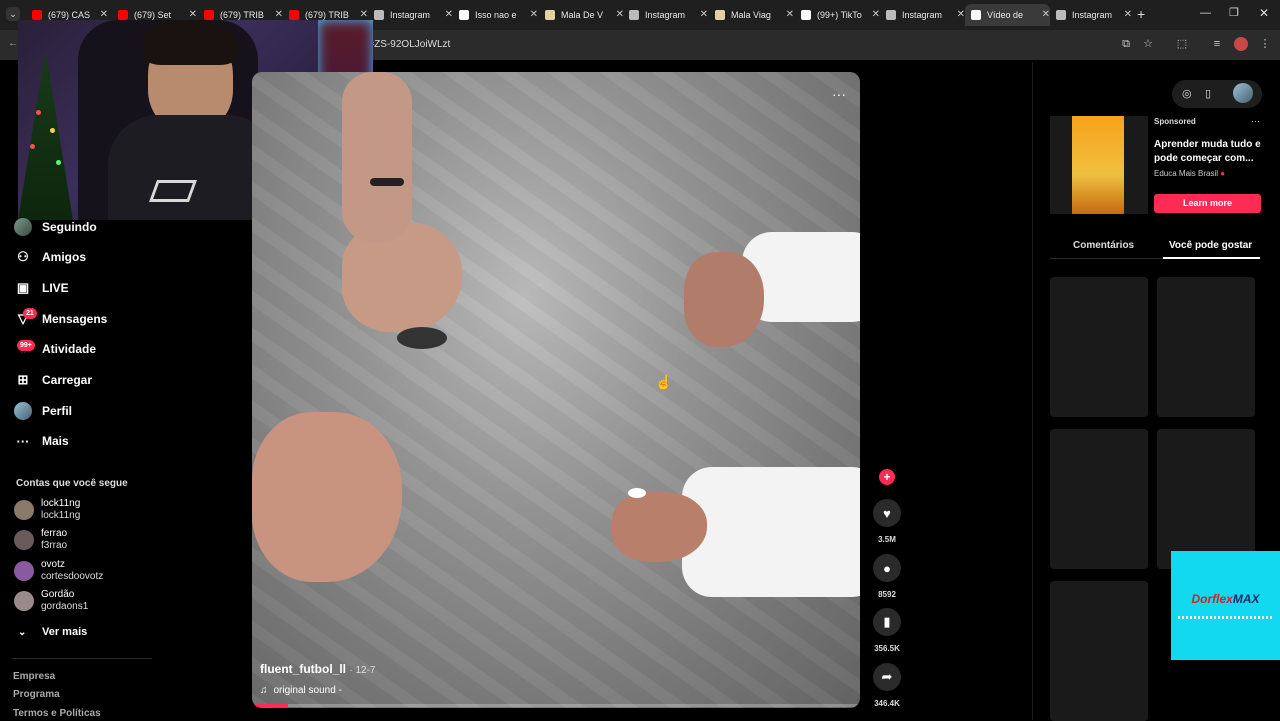 The width and height of the screenshot is (1280, 721). I want to click on browser-tab: Mala Viag ✕, so click(751, 15).